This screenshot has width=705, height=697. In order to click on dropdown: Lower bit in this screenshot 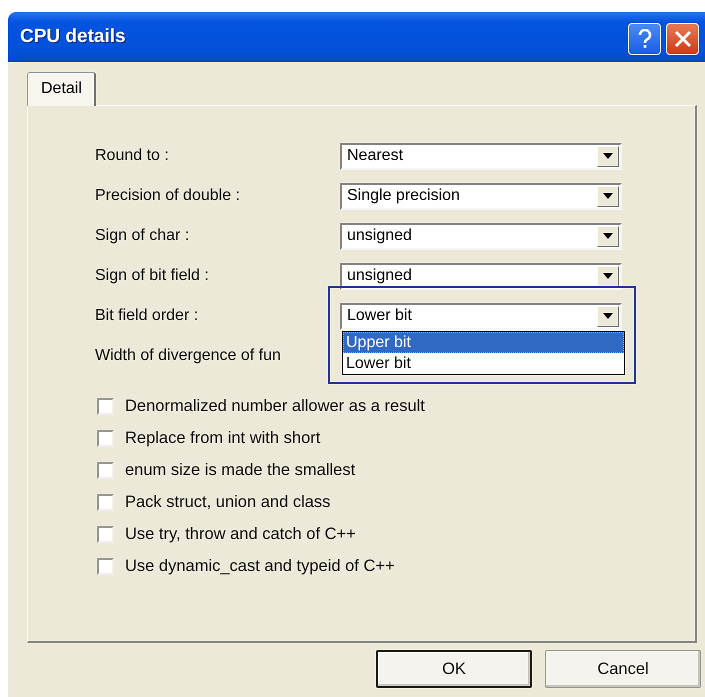, I will do `click(481, 316)`.